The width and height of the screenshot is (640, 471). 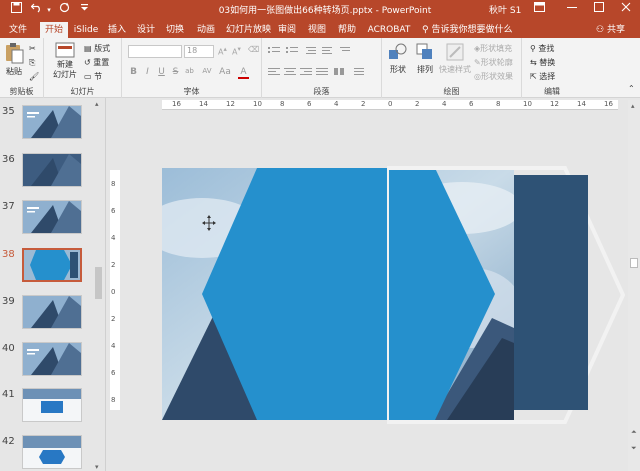 I want to click on tab-view: 视图, so click(x=317, y=30).